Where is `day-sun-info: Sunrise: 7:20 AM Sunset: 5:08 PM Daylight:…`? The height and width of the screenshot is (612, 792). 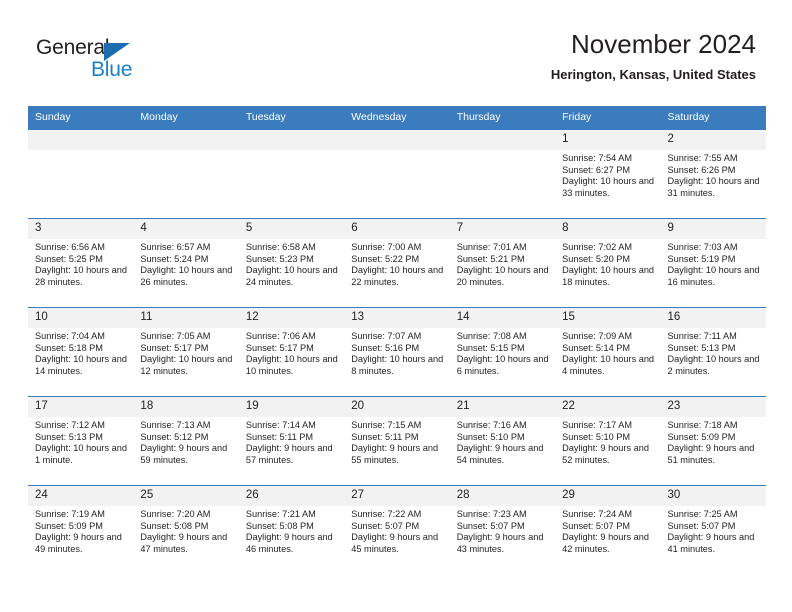 day-sun-info: Sunrise: 7:20 AM Sunset: 5:08 PM Daylight:… is located at coordinates (185, 530).